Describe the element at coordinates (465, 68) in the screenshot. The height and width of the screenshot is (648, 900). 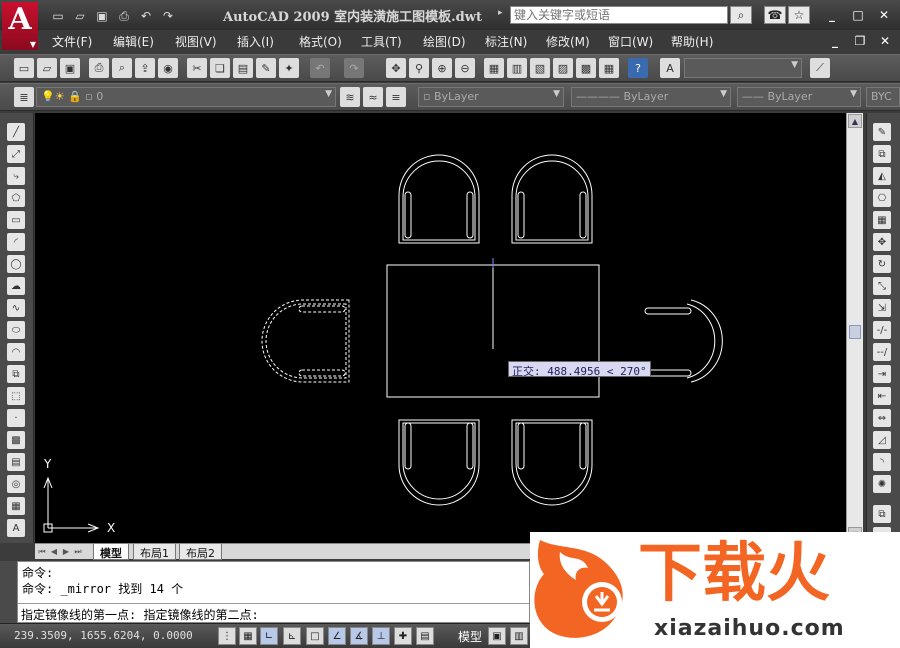
I see `zoom-previous-icon: ⊖` at that location.